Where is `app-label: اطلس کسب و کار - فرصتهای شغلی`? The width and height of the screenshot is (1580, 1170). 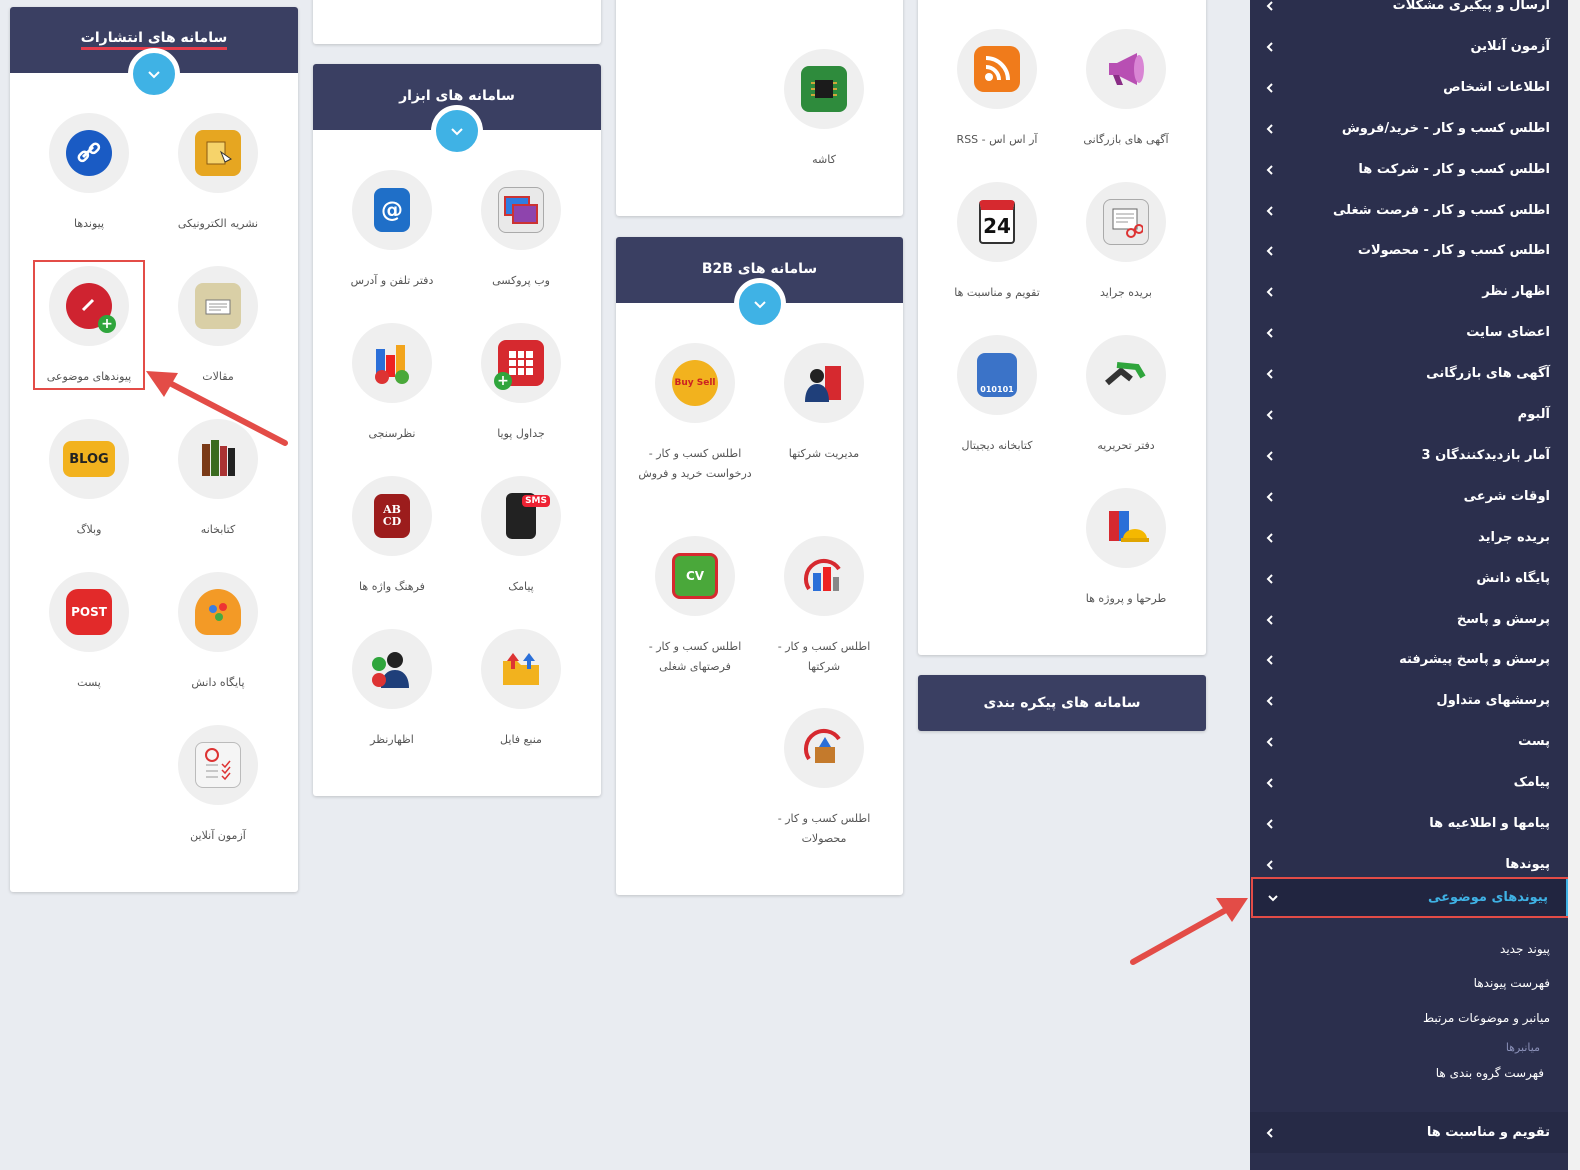 app-label: اطلس کسب و کار - فرصتهای شغلی is located at coordinates (695, 656).